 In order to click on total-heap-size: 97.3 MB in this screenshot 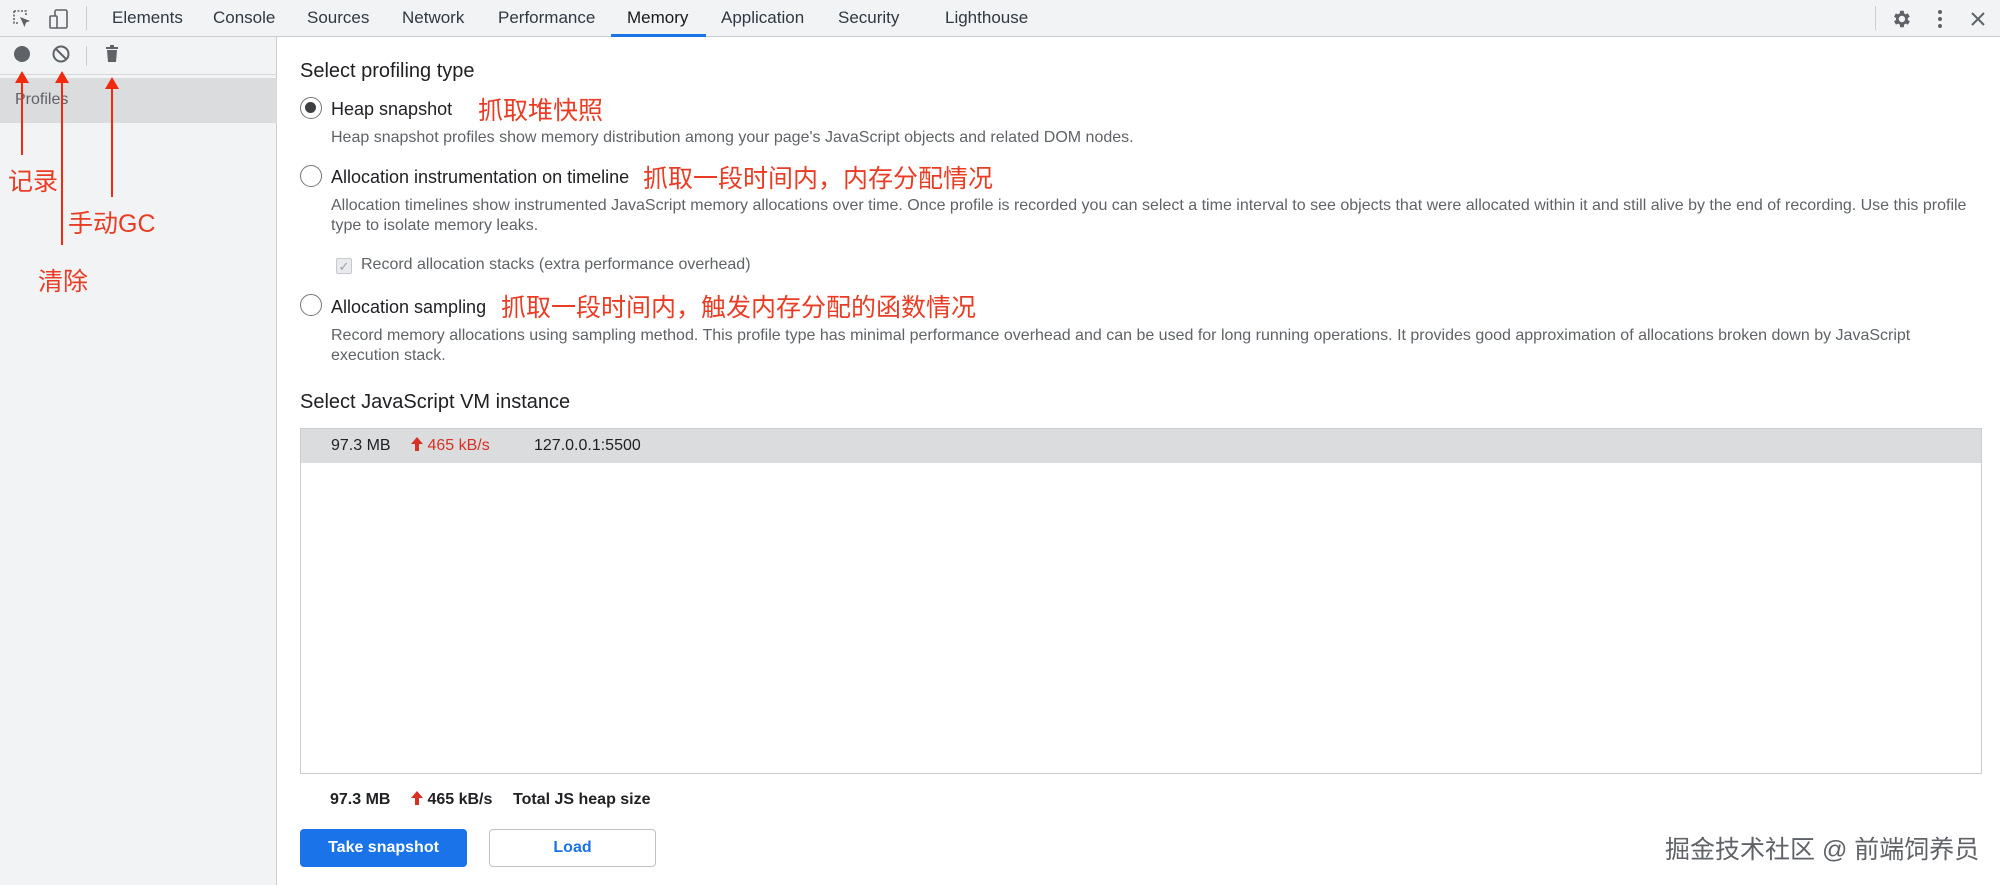, I will do `click(360, 799)`.